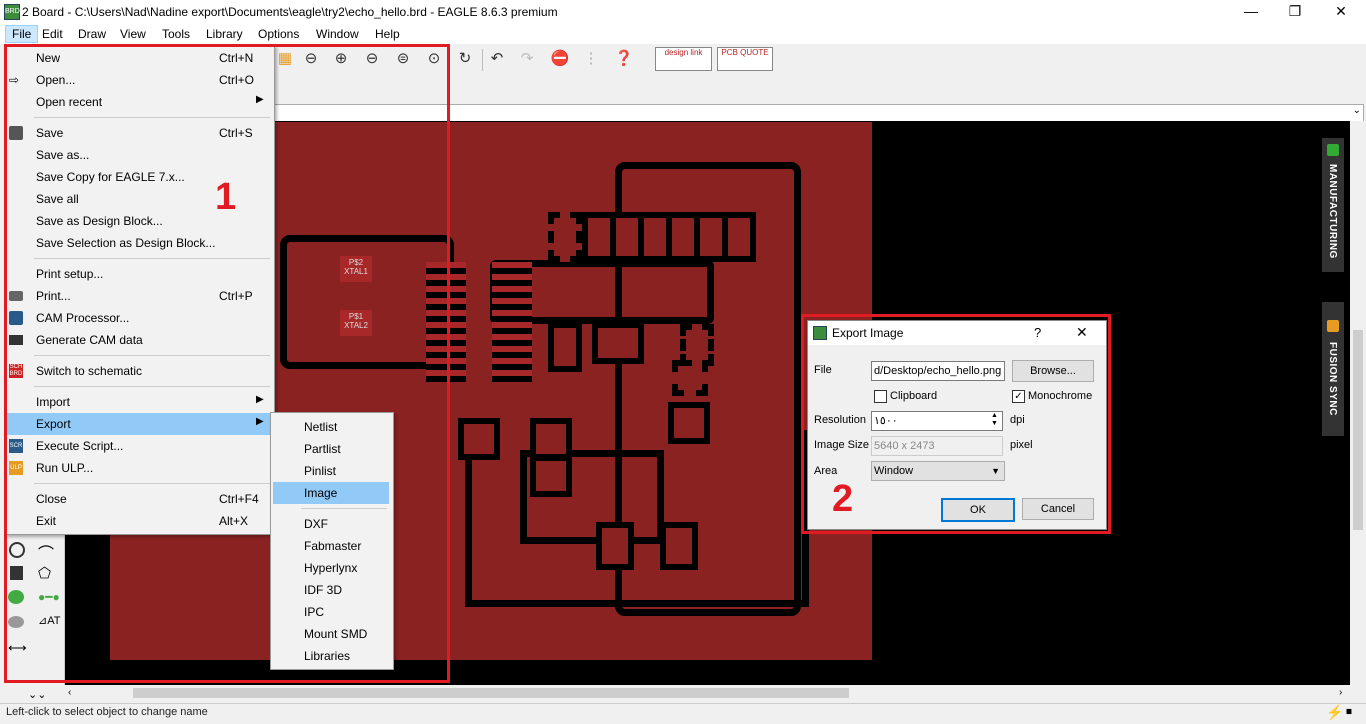 The image size is (1366, 724). I want to click on dialog-title-bar: Export Image ? ✕, so click(957, 333).